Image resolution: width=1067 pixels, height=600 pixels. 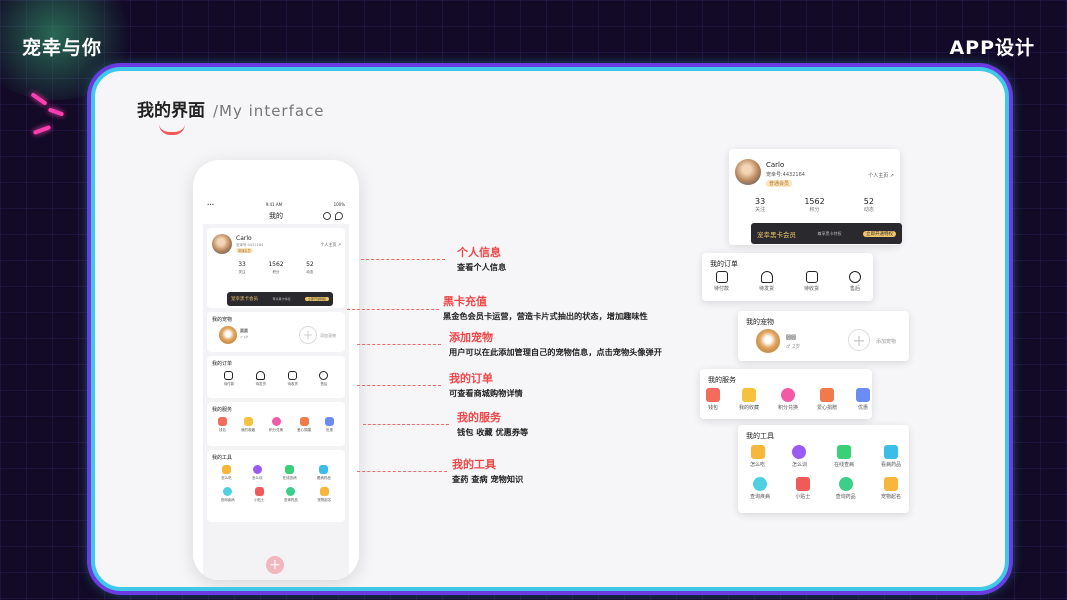 I want to click on tabbar-add-button: +, so click(x=275, y=565).